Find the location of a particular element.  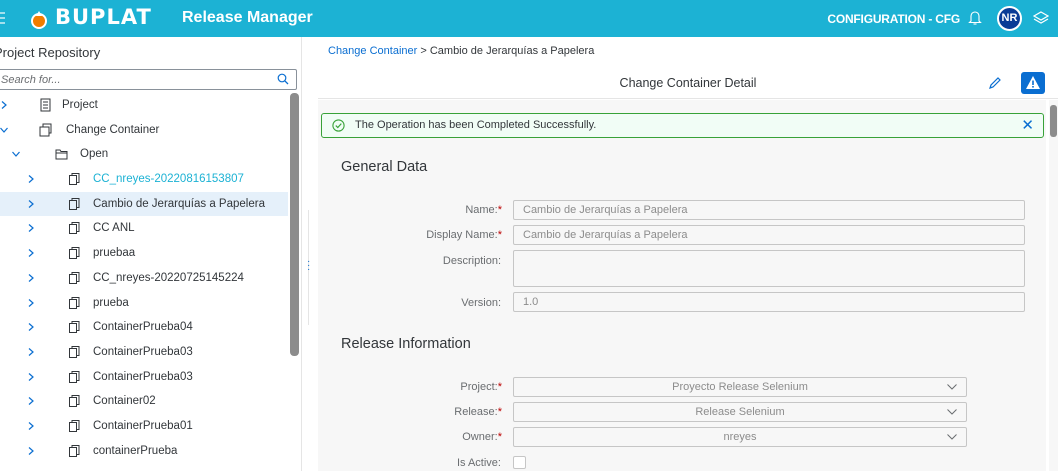

warning-button is located at coordinates (1033, 83).